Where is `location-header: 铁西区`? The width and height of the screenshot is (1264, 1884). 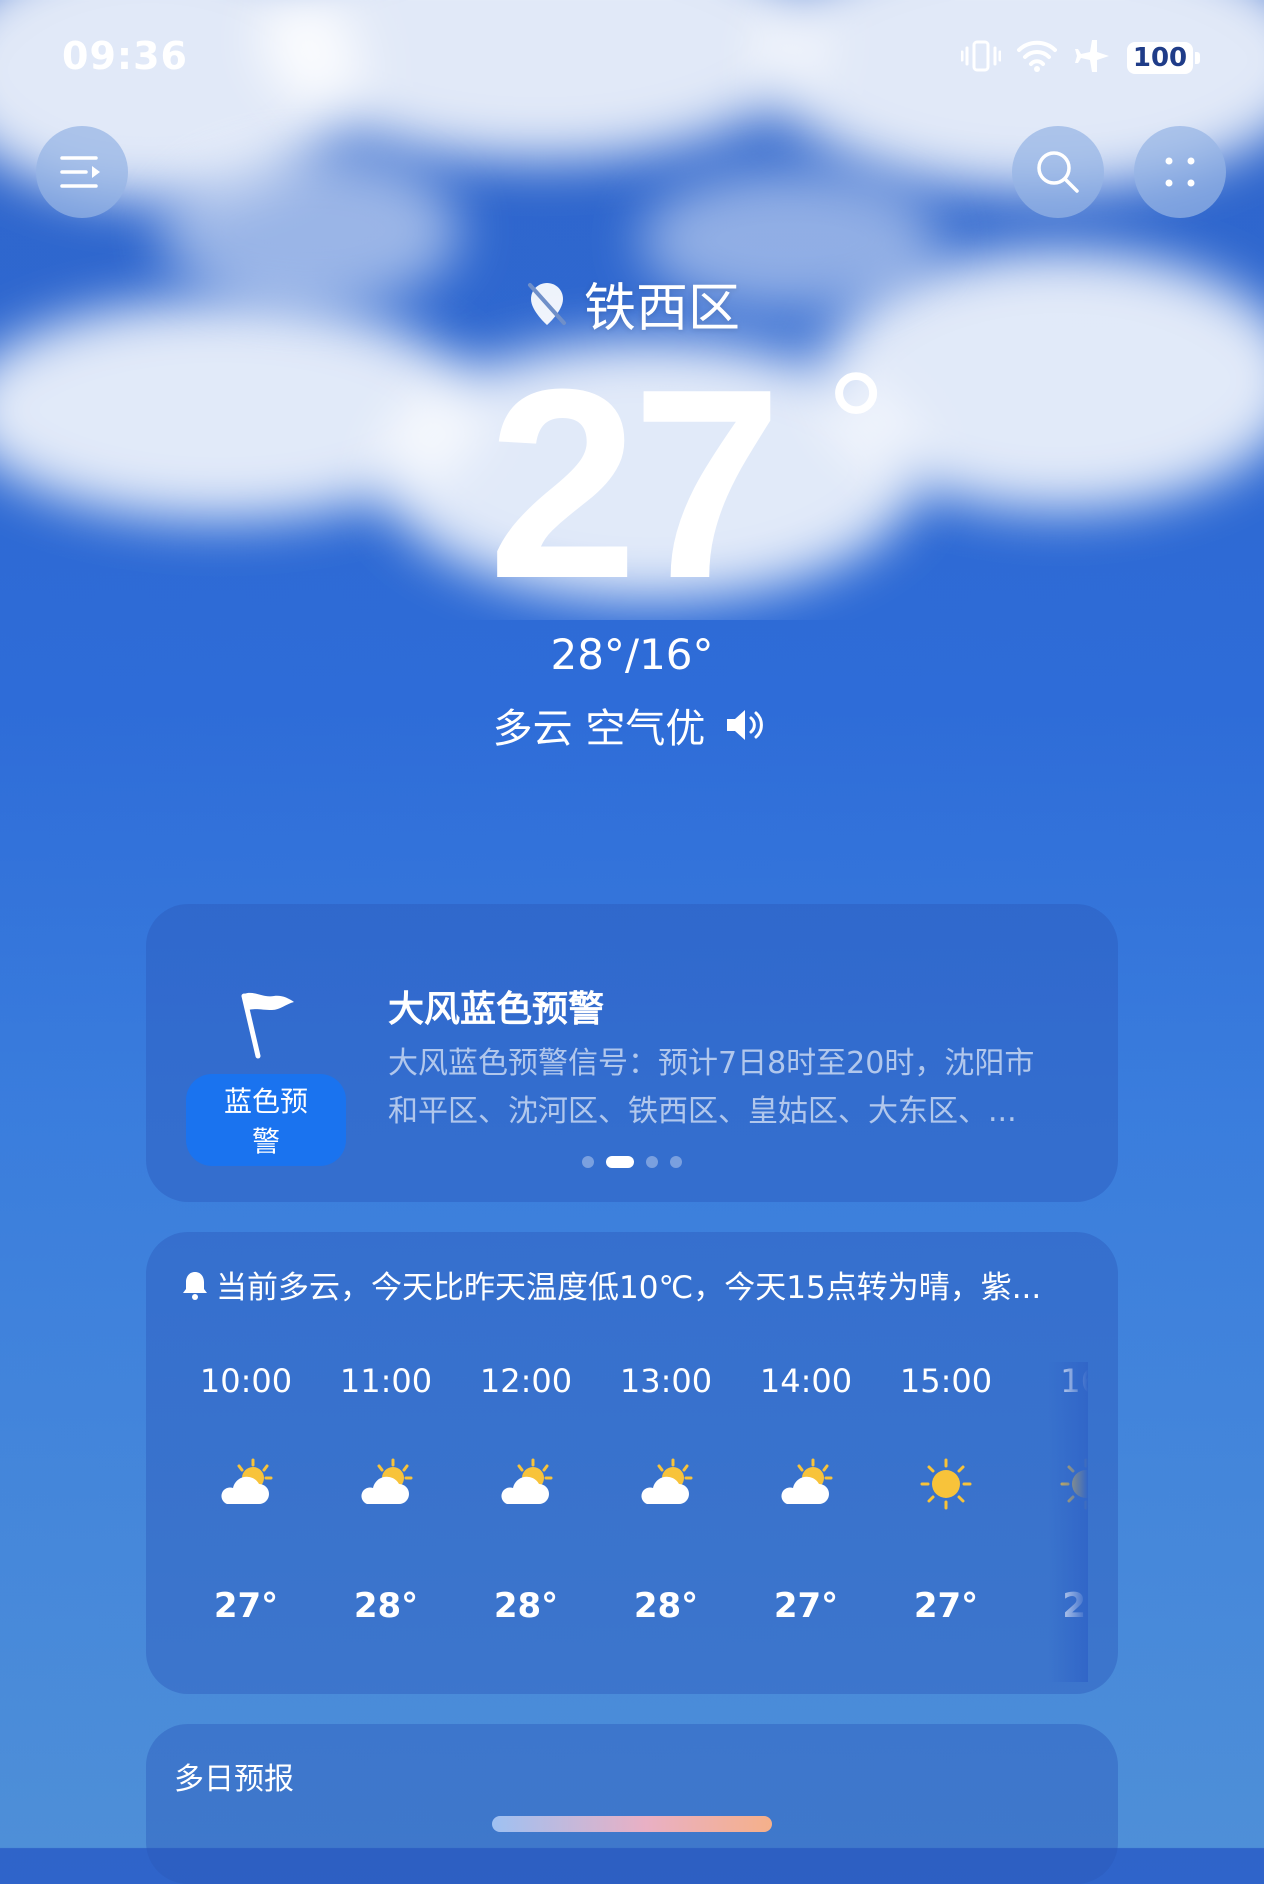 location-header: 铁西区 is located at coordinates (632, 303).